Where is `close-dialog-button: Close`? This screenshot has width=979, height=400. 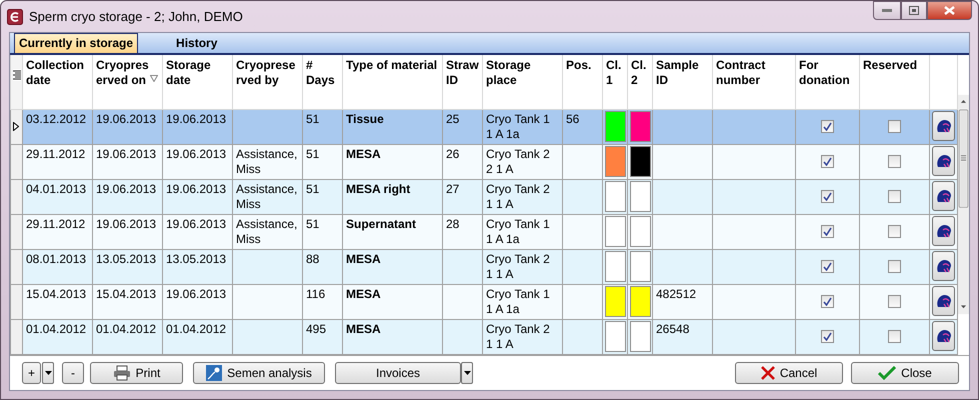 close-dialog-button: Close is located at coordinates (905, 373).